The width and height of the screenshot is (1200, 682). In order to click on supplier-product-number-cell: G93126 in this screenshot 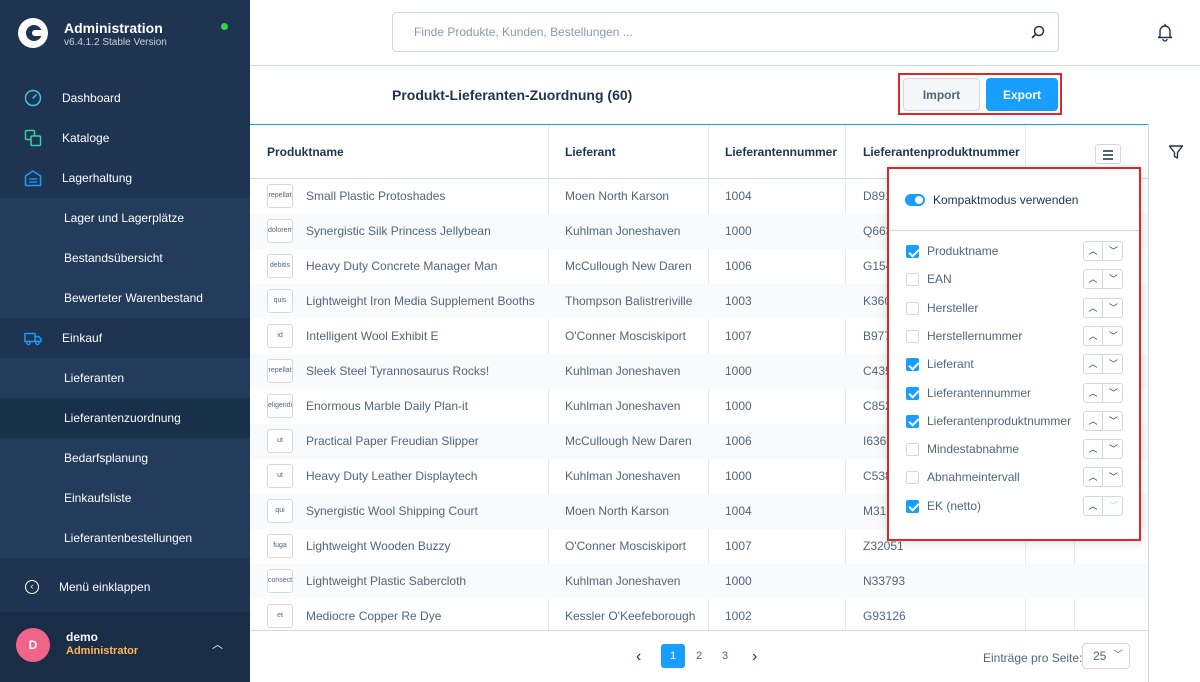, I will do `click(884, 616)`.